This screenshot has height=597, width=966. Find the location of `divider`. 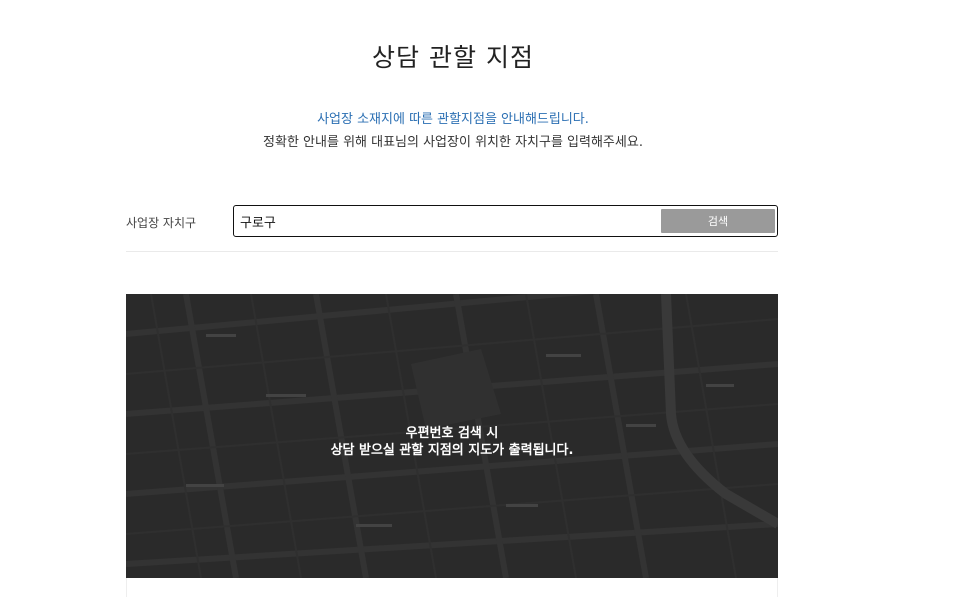

divider is located at coordinates (452, 251).